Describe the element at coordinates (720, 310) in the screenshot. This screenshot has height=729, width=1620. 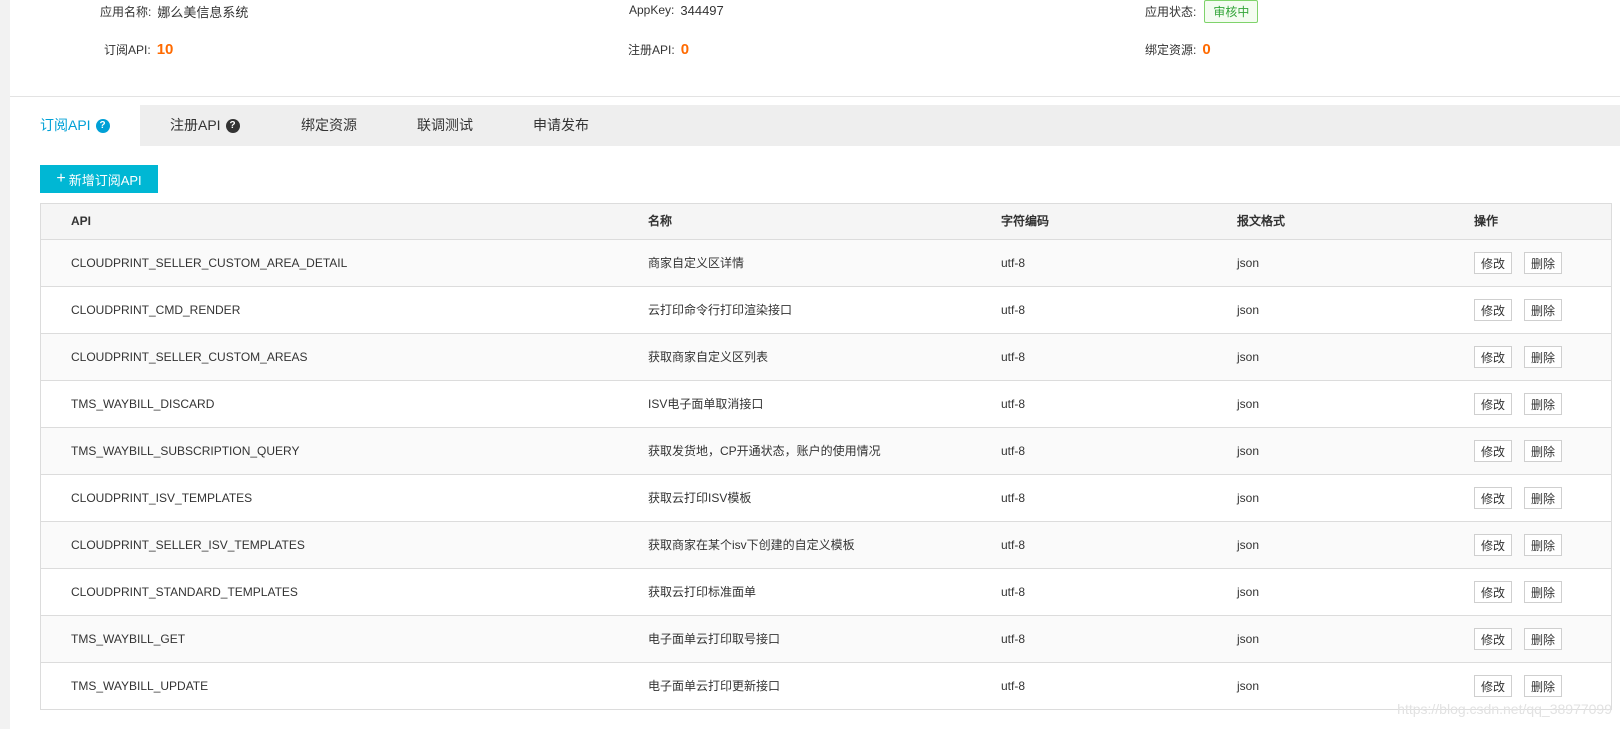
I see `name-cell: 云打印命令行打印渲染接口` at that location.